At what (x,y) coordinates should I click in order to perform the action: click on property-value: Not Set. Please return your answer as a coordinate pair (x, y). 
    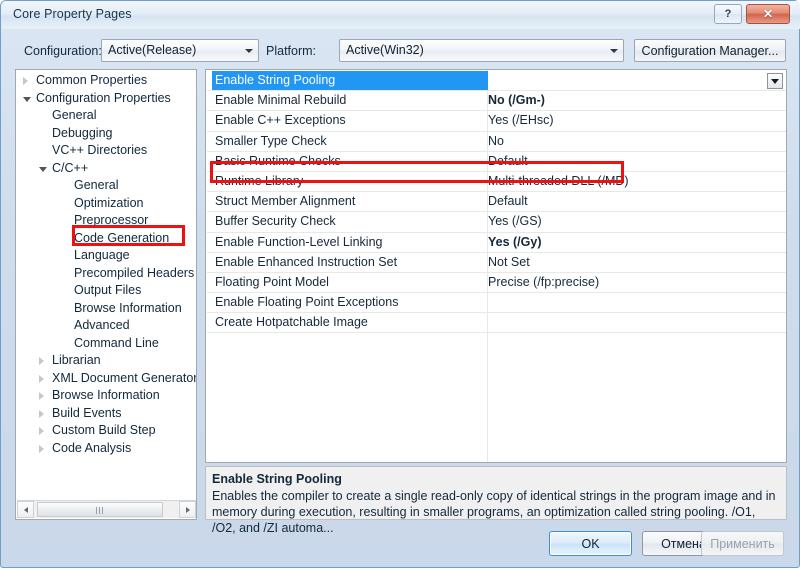
    Looking at the image, I should click on (509, 262).